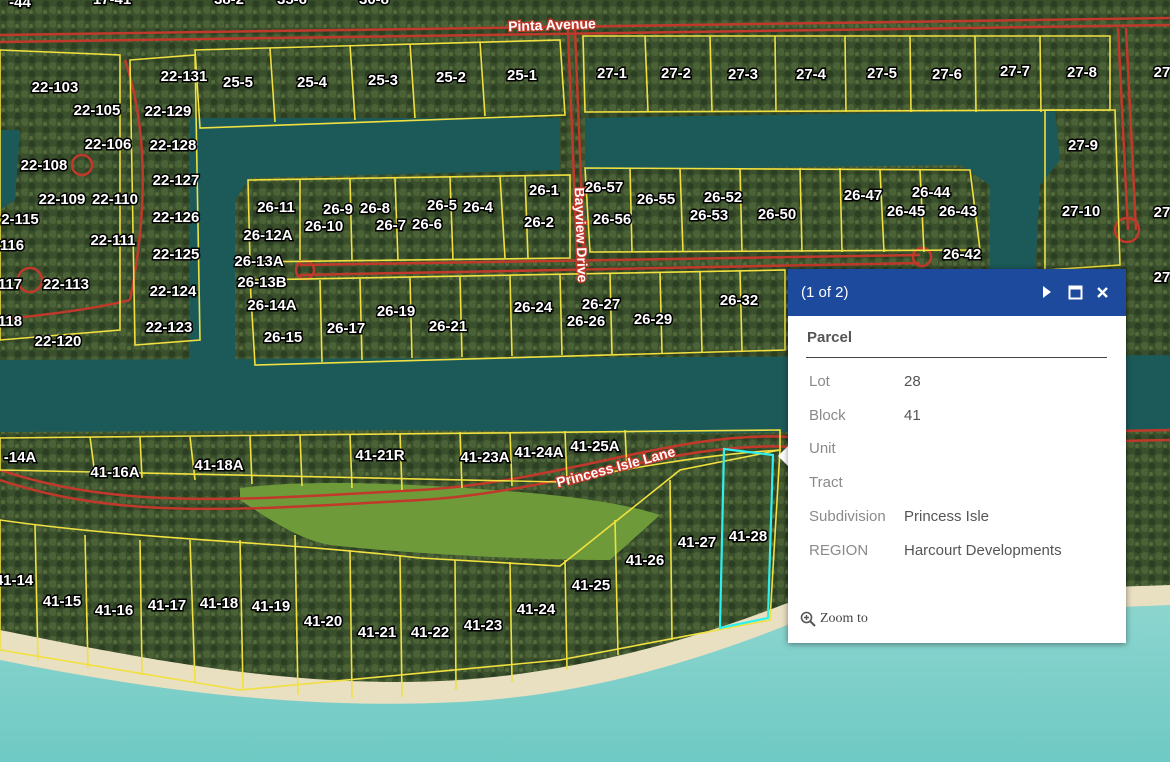 The width and height of the screenshot is (1170, 762). What do you see at coordinates (482, 625) in the screenshot?
I see `lot-label: 41-23` at bounding box center [482, 625].